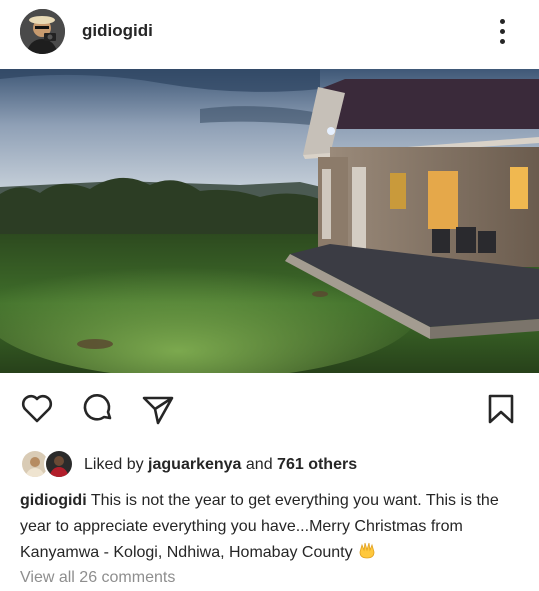 This screenshot has width=539, height=591. I want to click on caption-username: gidiogidi, so click(53, 500).